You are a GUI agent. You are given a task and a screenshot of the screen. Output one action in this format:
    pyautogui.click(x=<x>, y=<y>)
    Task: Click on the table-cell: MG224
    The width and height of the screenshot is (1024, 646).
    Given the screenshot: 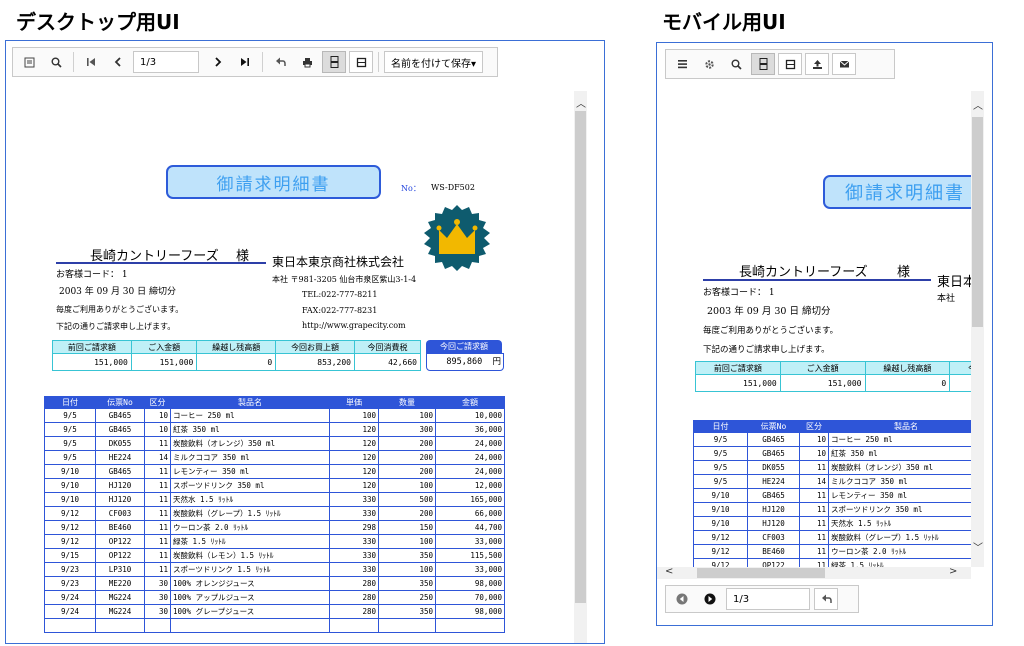 What is the action you would take?
    pyautogui.click(x=120, y=597)
    